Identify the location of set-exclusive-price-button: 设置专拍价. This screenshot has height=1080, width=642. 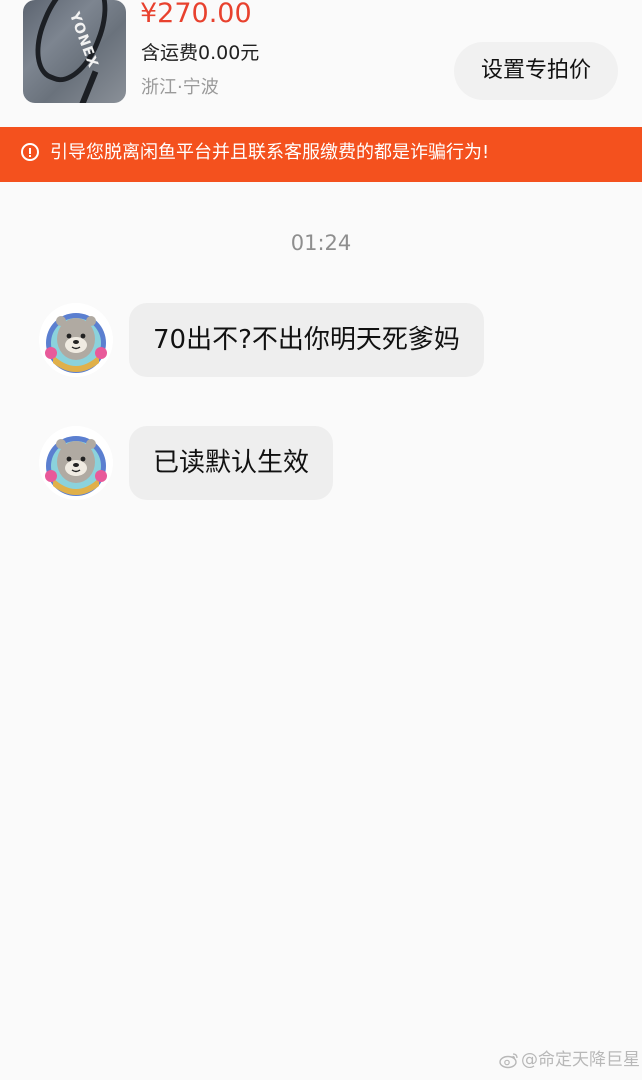
(536, 71).